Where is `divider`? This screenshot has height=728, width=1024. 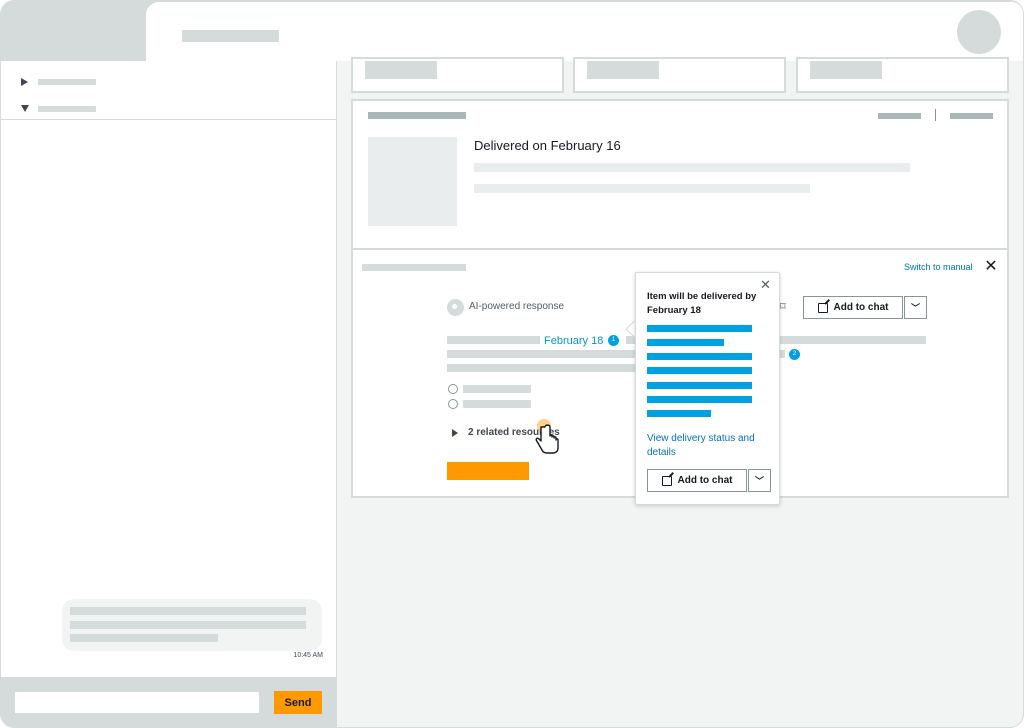 divider is located at coordinates (169, 119).